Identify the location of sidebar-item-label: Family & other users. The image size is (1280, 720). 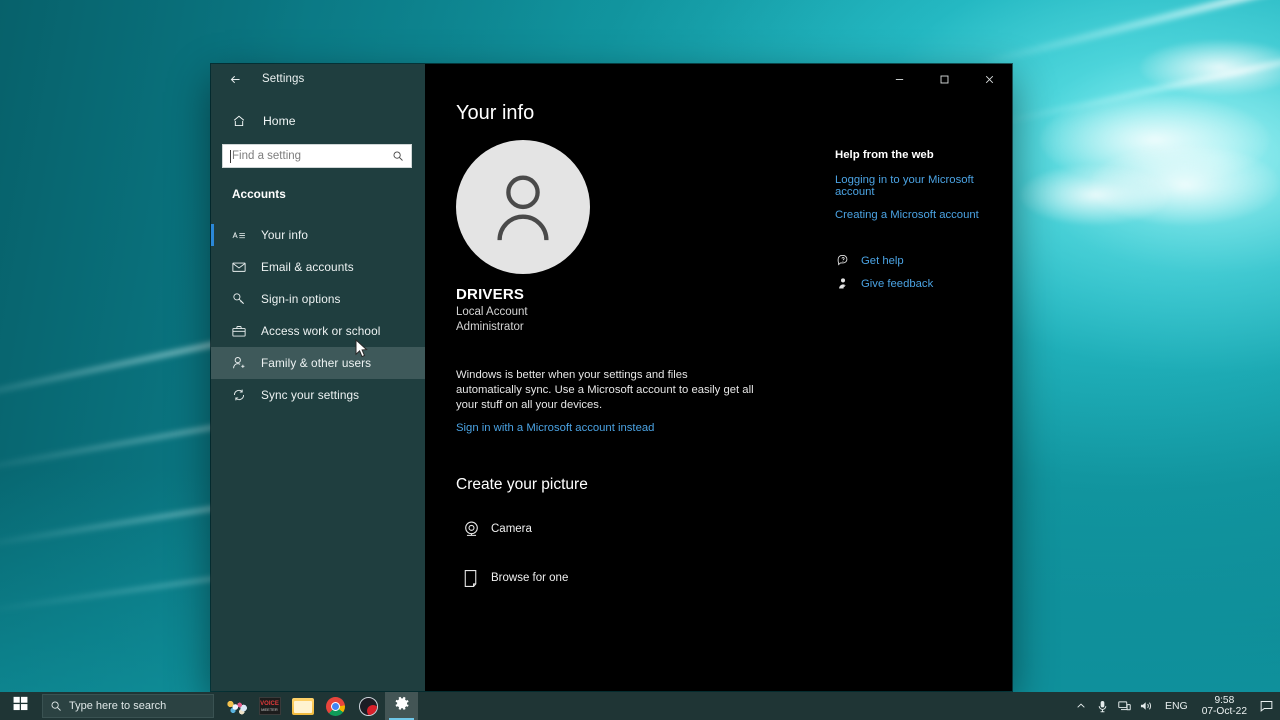
(316, 363).